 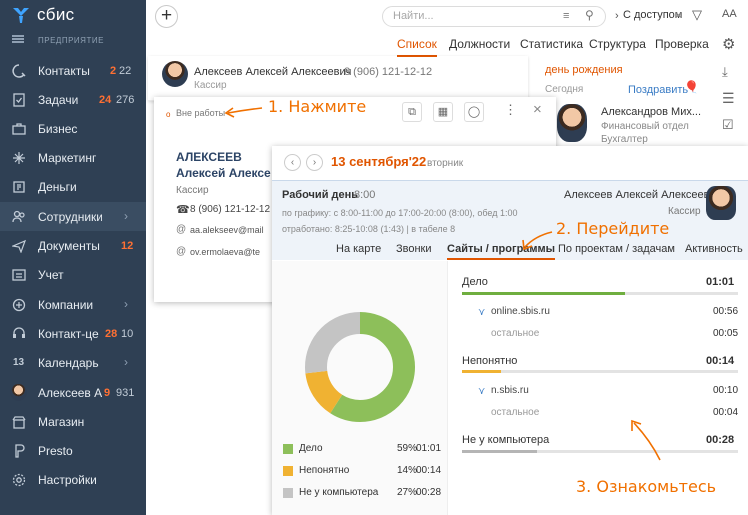 What do you see at coordinates (56, 14) in the screenshot?
I see `brand-name: сбис` at bounding box center [56, 14].